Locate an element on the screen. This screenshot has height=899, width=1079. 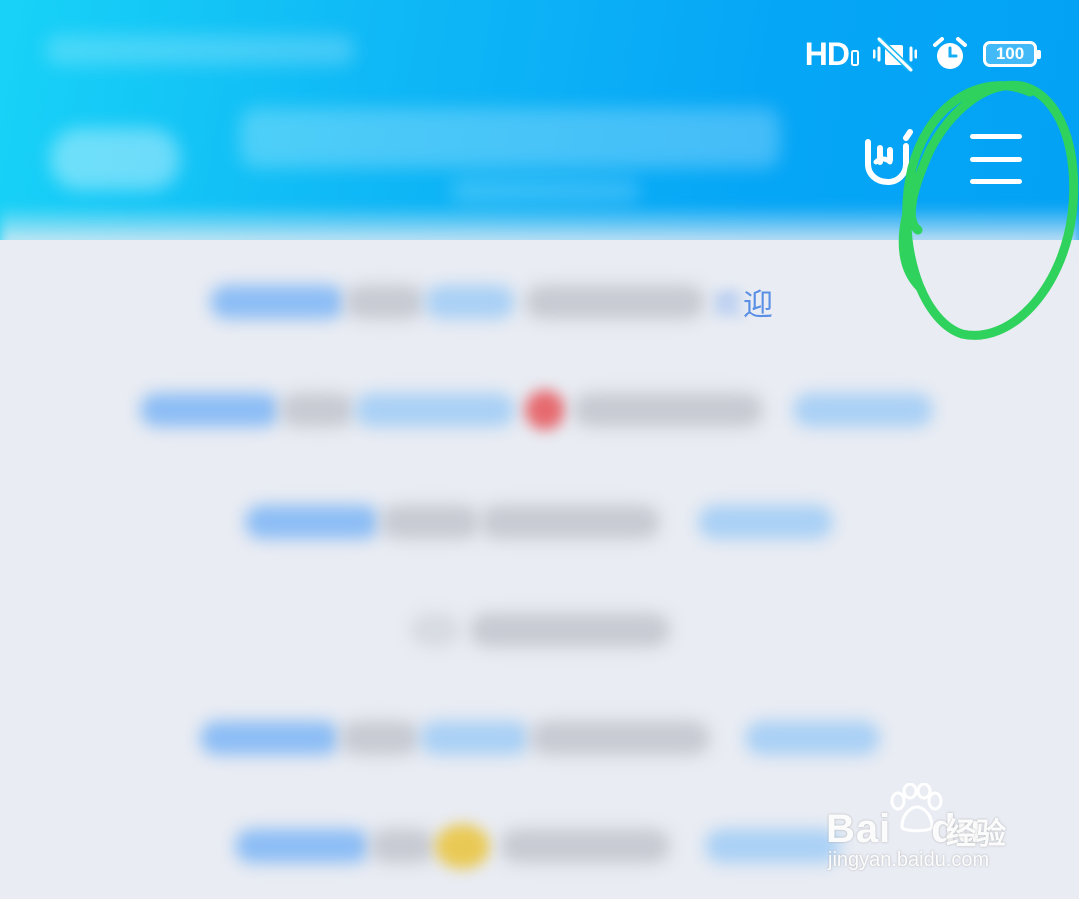
hd-signal-icon is located at coordinates (855, 58).